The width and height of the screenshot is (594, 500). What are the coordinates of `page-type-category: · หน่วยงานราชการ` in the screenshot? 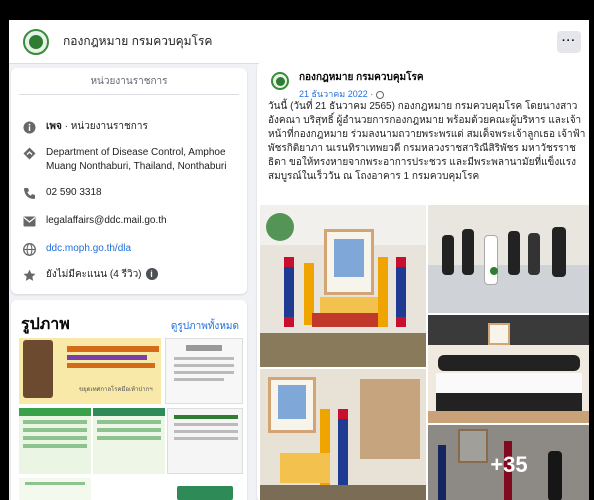 It's located at (105, 126).